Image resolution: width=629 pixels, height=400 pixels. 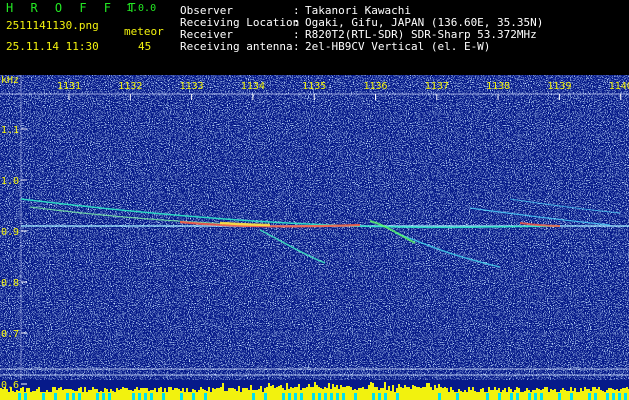 What do you see at coordinates (192, 86) in the screenshot?
I see `x-tick-label: 1133` at bounding box center [192, 86].